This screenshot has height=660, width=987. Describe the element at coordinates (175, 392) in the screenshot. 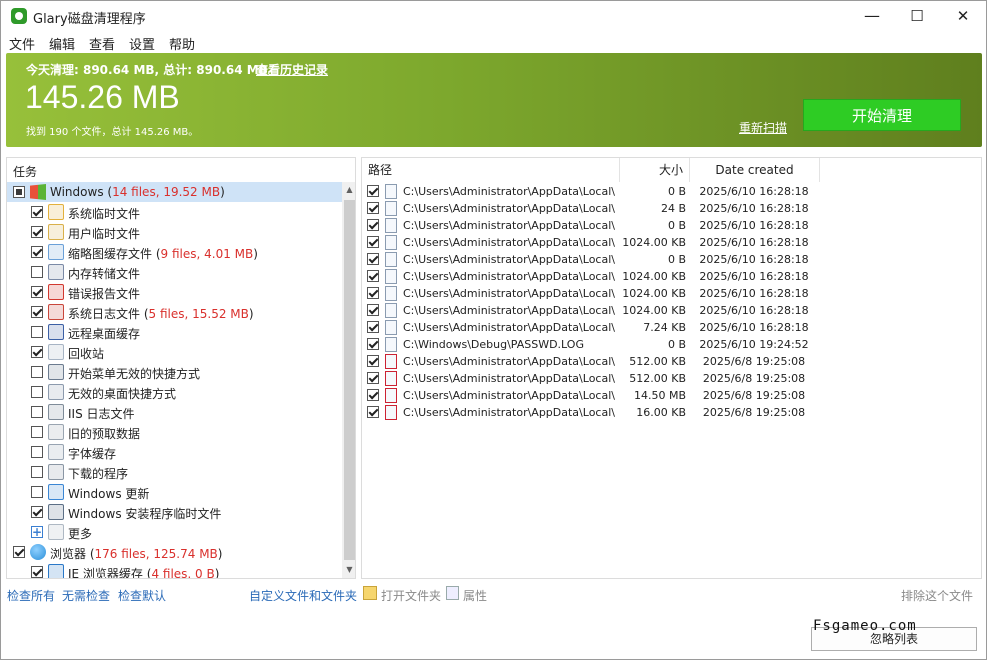

I see `task-row: 无效的桌面快捷方式` at that location.